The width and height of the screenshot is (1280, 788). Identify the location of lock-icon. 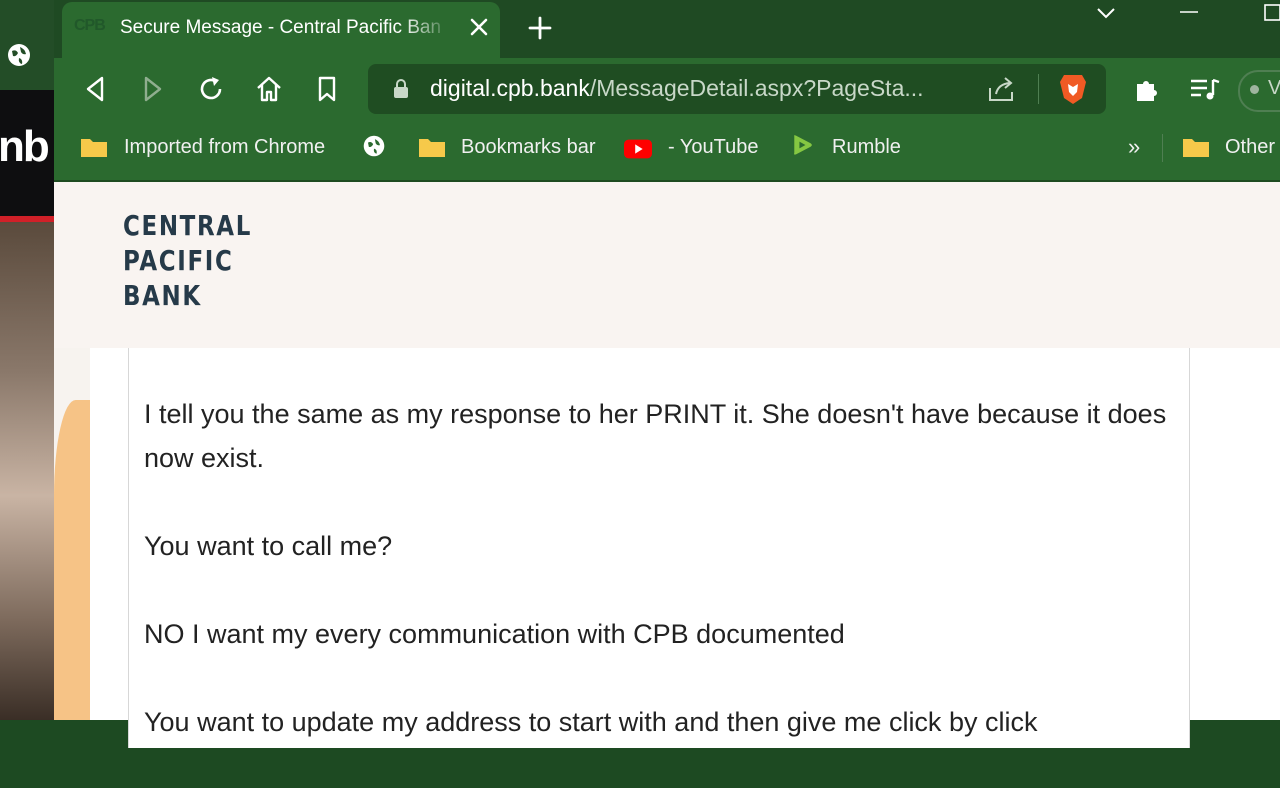
(401, 89).